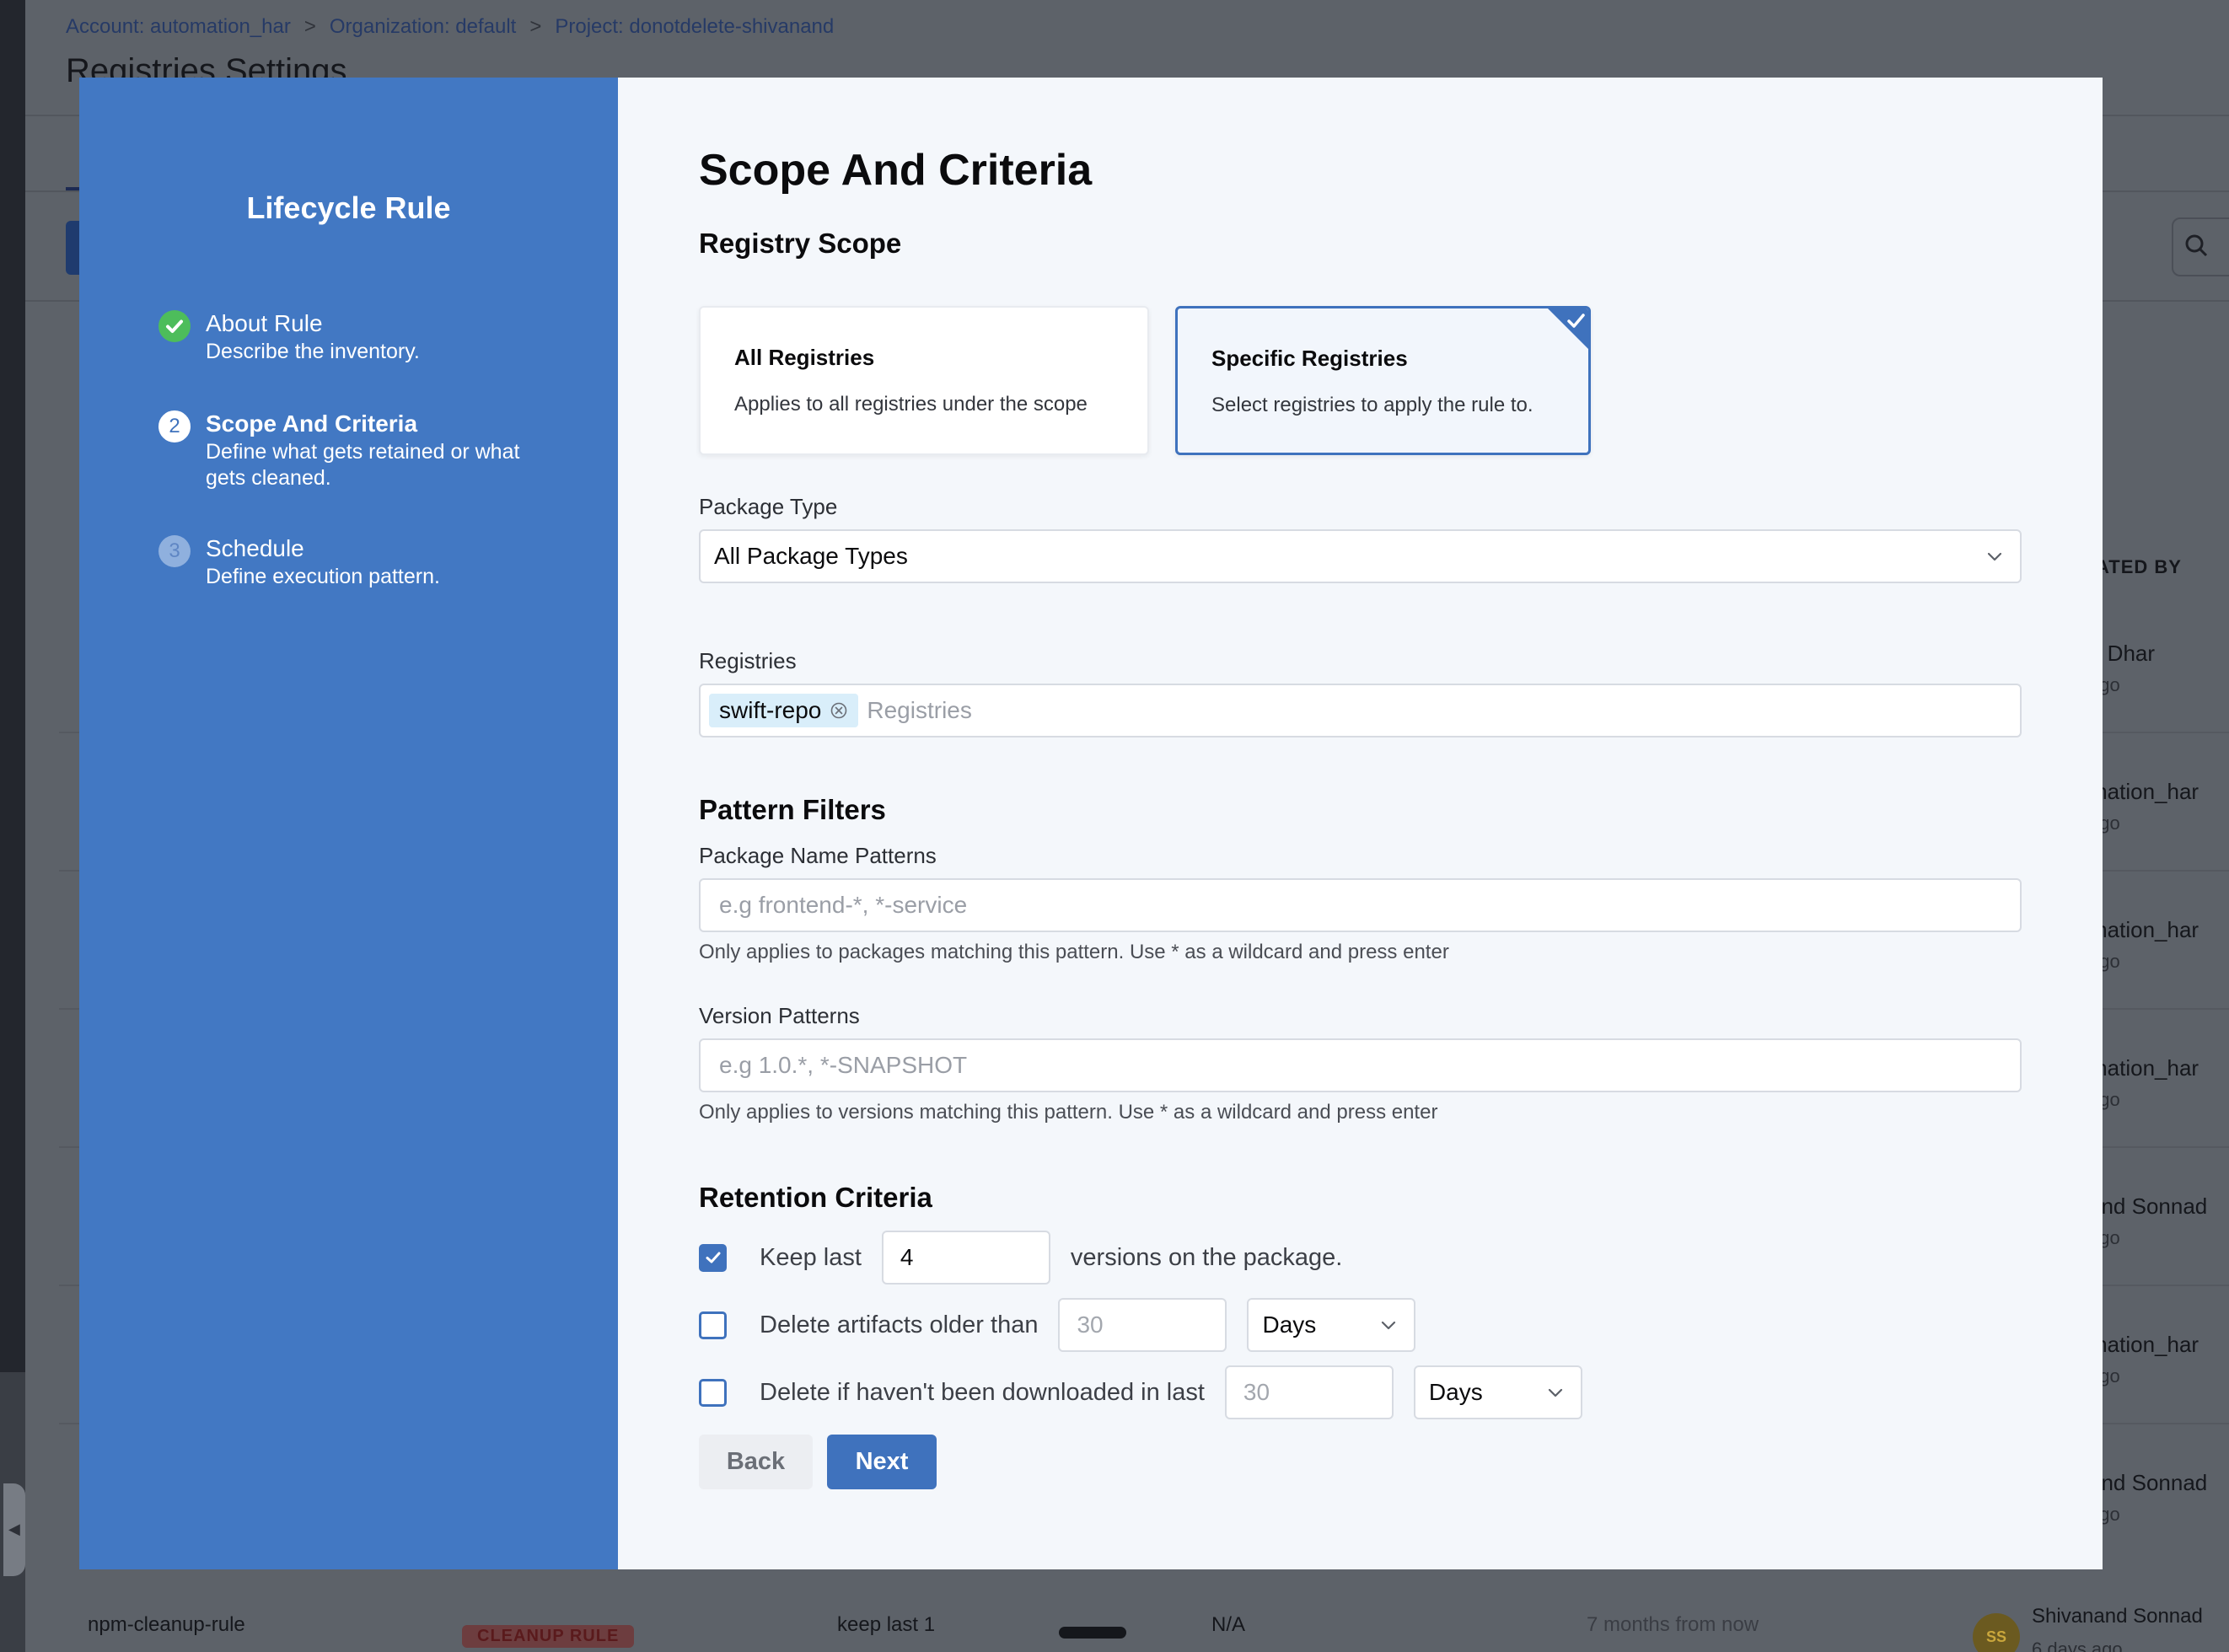 This screenshot has height=1652, width=2229. Describe the element at coordinates (804, 357) in the screenshot. I see `scope-option-title: All Registries` at that location.